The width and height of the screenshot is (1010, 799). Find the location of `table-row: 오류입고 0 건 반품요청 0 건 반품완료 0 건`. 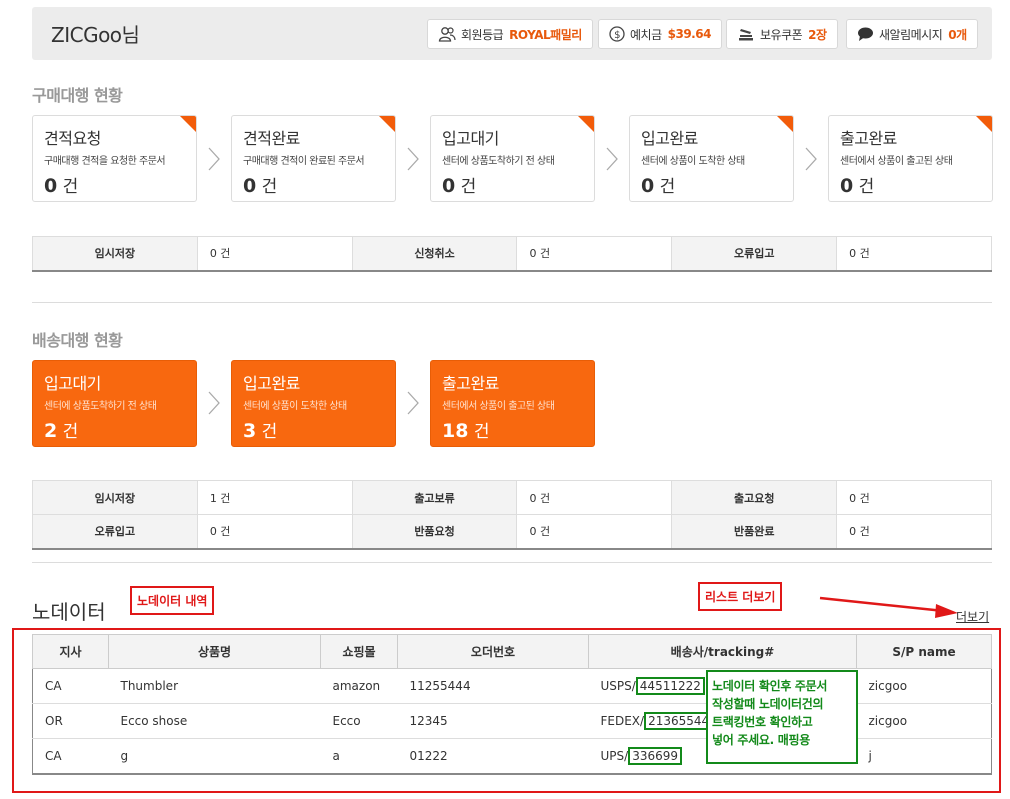

table-row: 오류입고 0 건 반품요청 0 건 반품완료 0 건 is located at coordinates (512, 531).